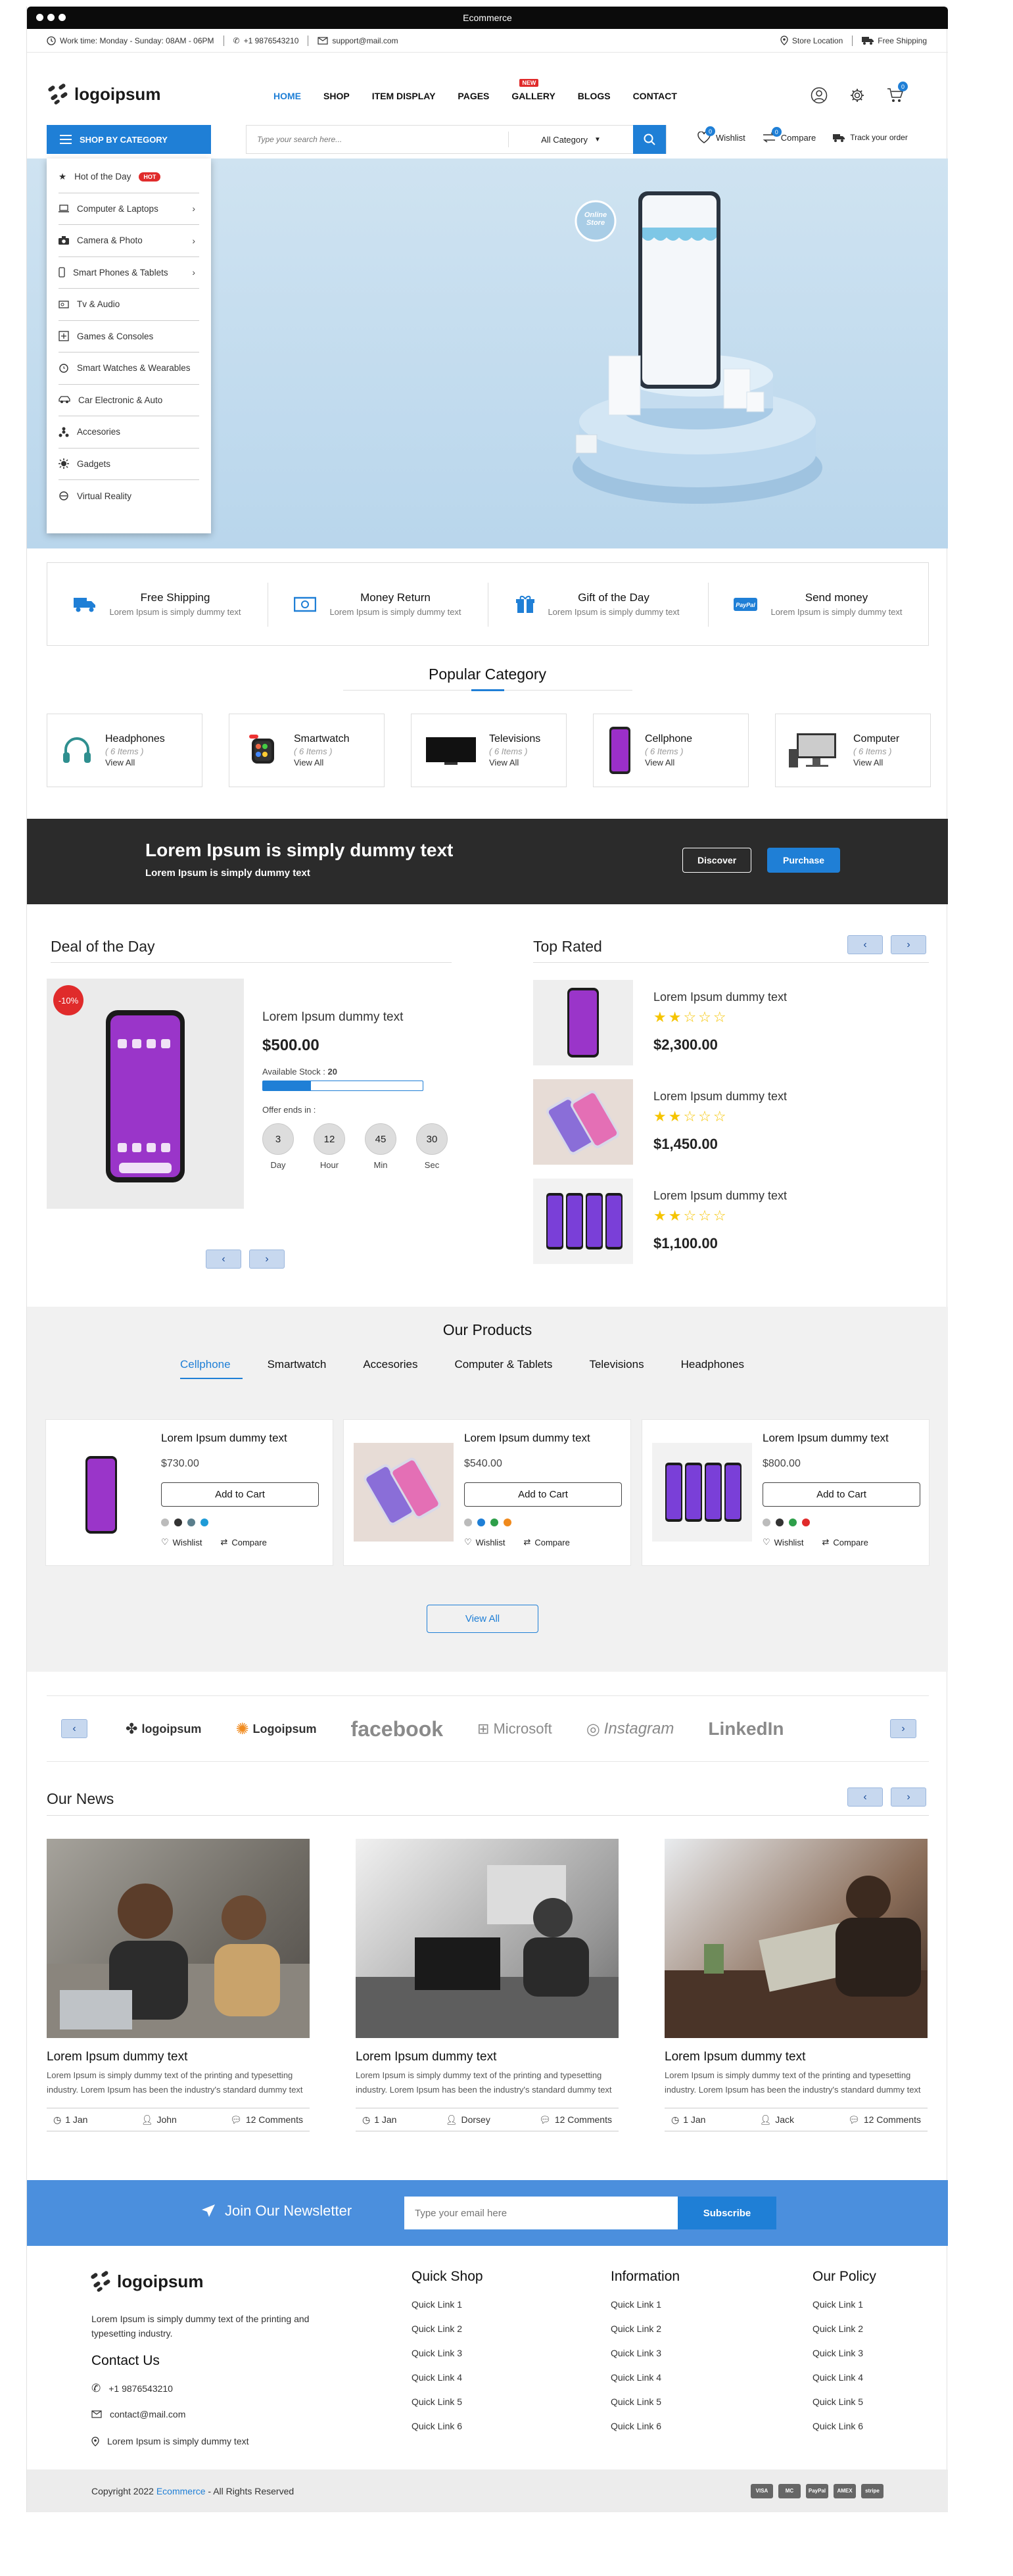 Image resolution: width=1013 pixels, height=2576 pixels. What do you see at coordinates (804, 861) in the screenshot?
I see `purchase-button: Purchase` at bounding box center [804, 861].